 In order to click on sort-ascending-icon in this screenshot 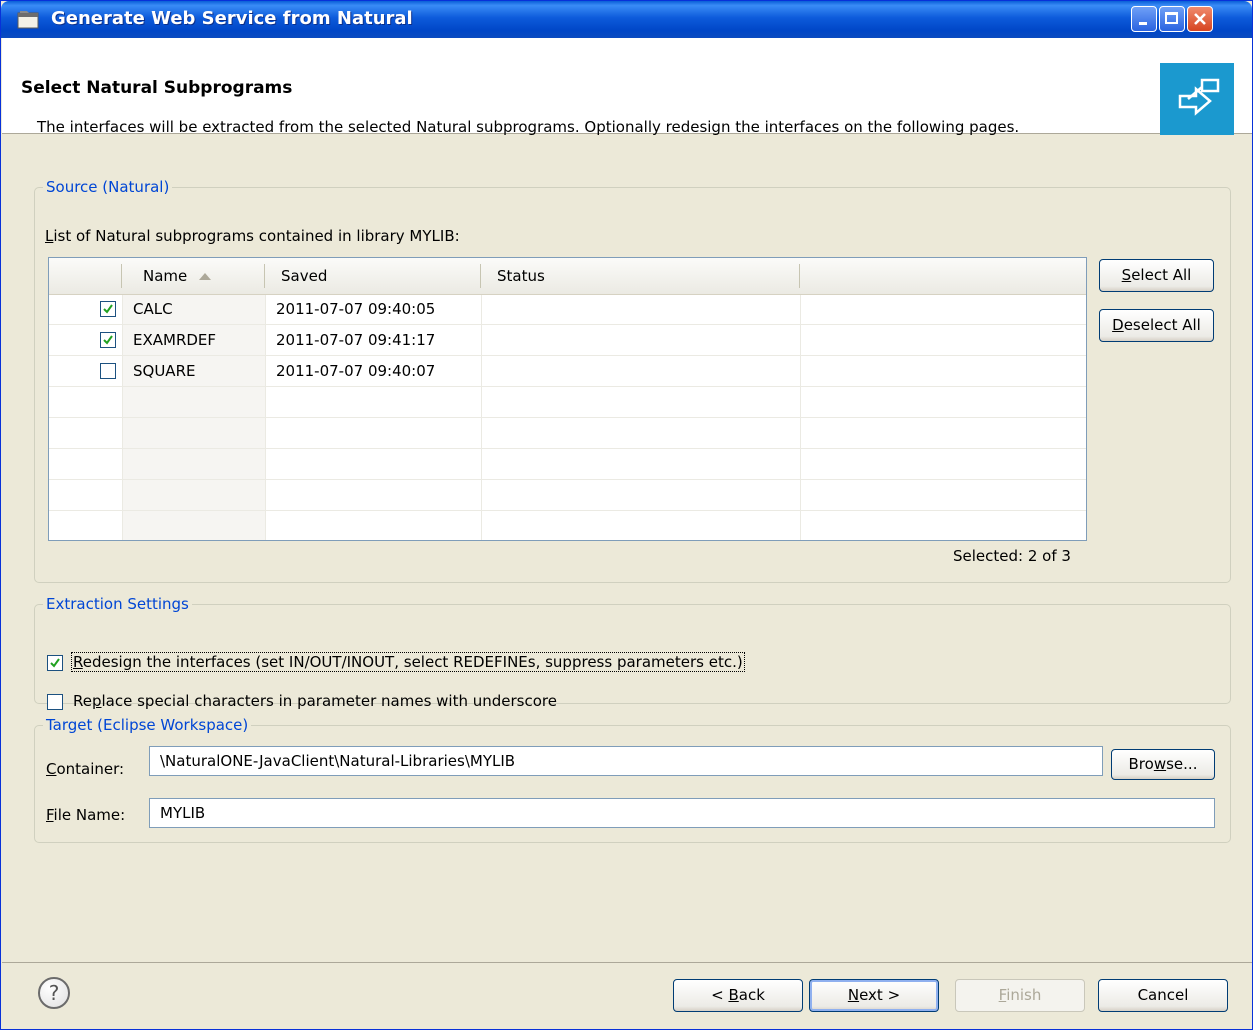, I will do `click(205, 276)`.